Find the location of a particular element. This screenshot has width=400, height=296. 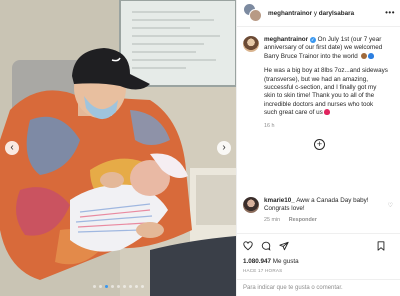

collab-avatars is located at coordinates (253, 13).